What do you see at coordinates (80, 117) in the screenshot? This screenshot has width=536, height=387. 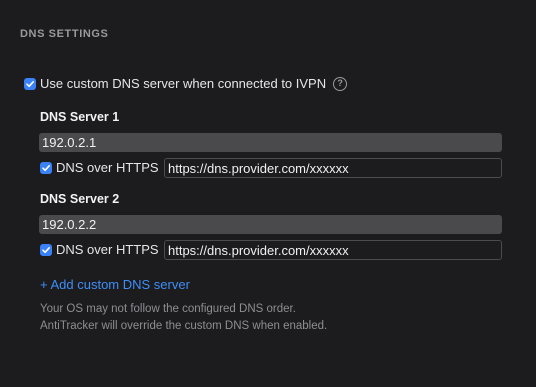 I see `dns-server-1-title: DNS Server 1` at bounding box center [80, 117].